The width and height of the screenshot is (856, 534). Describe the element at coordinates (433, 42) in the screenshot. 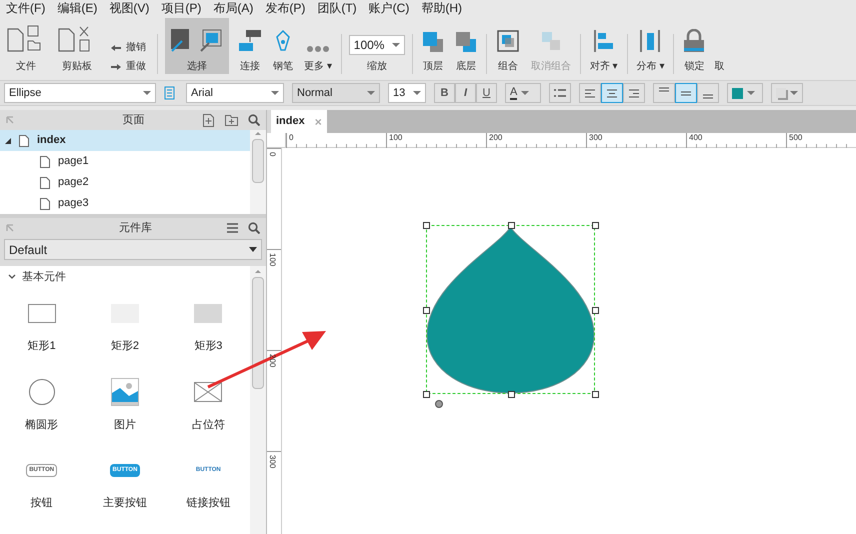

I see `bring-to-front-icon` at that location.